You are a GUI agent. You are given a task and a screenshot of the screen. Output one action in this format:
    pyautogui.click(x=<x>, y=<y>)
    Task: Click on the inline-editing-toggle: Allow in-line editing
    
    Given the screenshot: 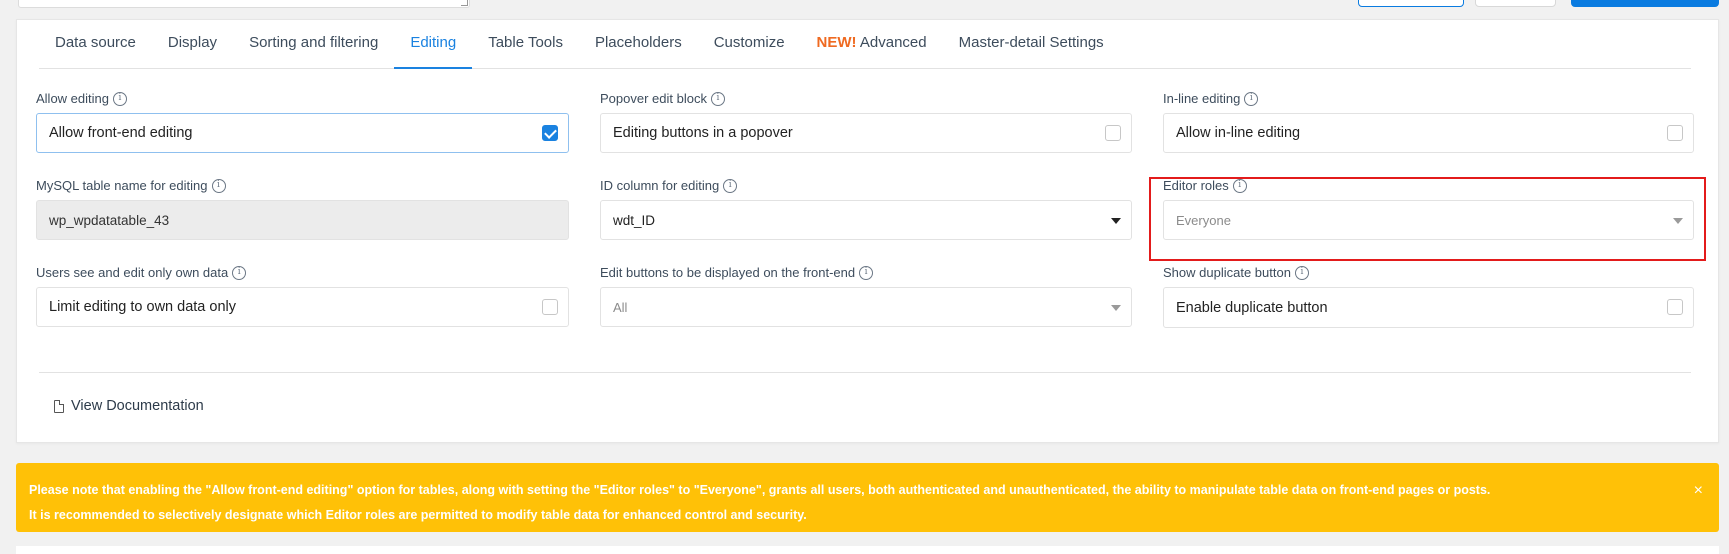 What is the action you would take?
    pyautogui.click(x=1428, y=133)
    